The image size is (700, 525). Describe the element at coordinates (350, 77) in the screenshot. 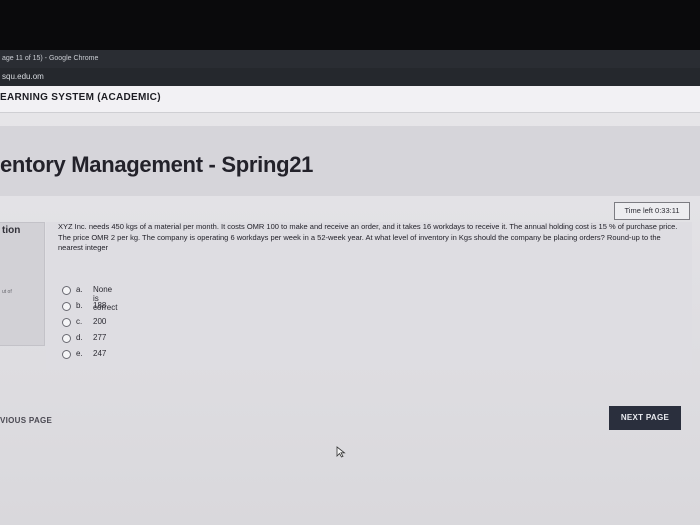

I see `address-bar: squ.edu.om` at that location.